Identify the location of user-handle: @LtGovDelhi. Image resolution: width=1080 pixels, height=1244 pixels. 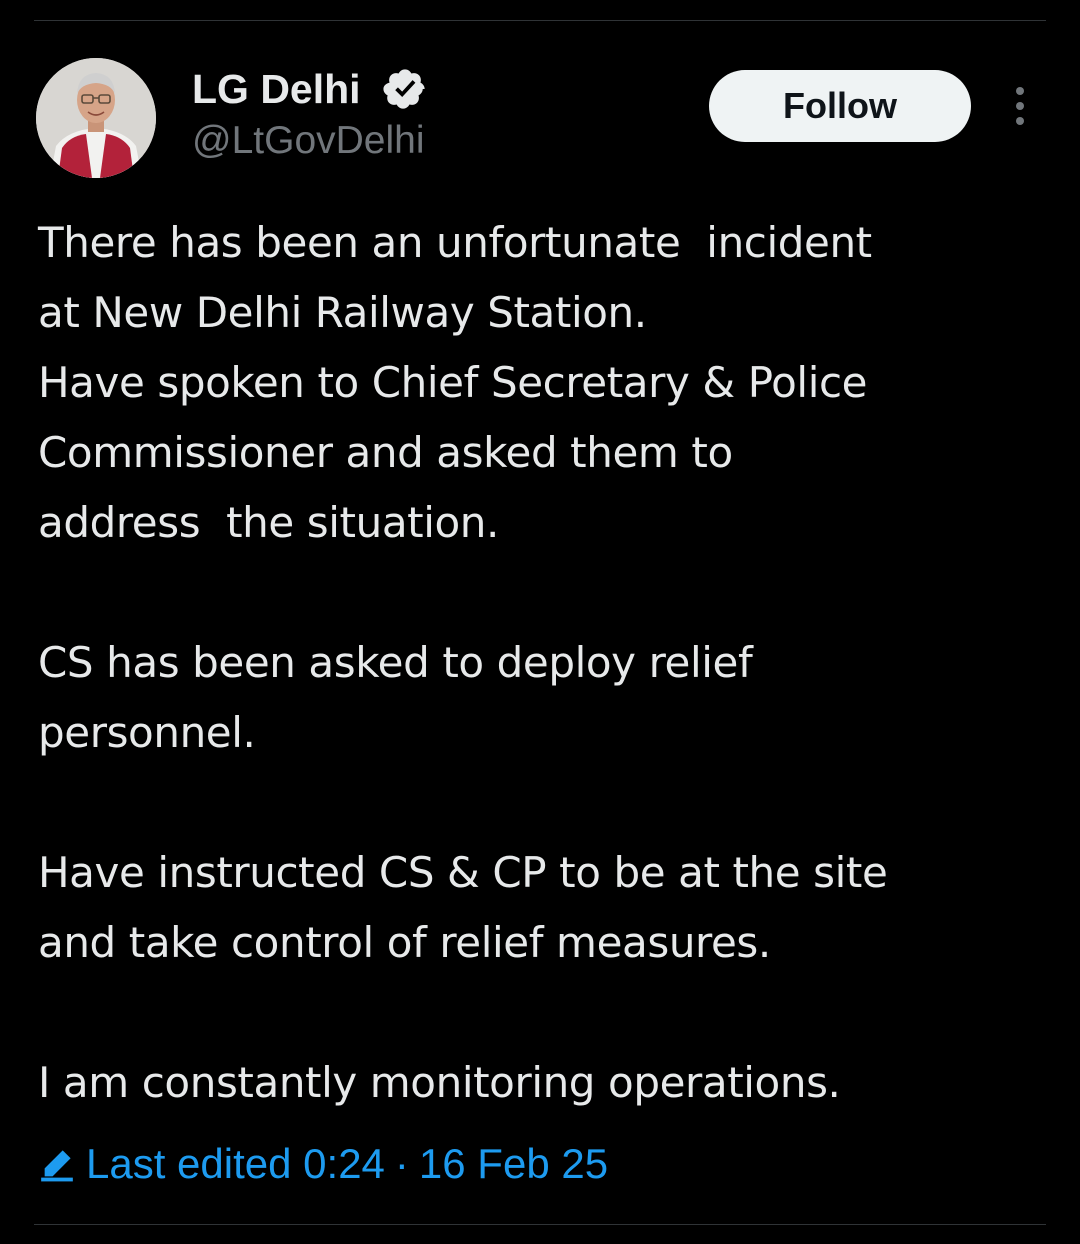
(308, 141).